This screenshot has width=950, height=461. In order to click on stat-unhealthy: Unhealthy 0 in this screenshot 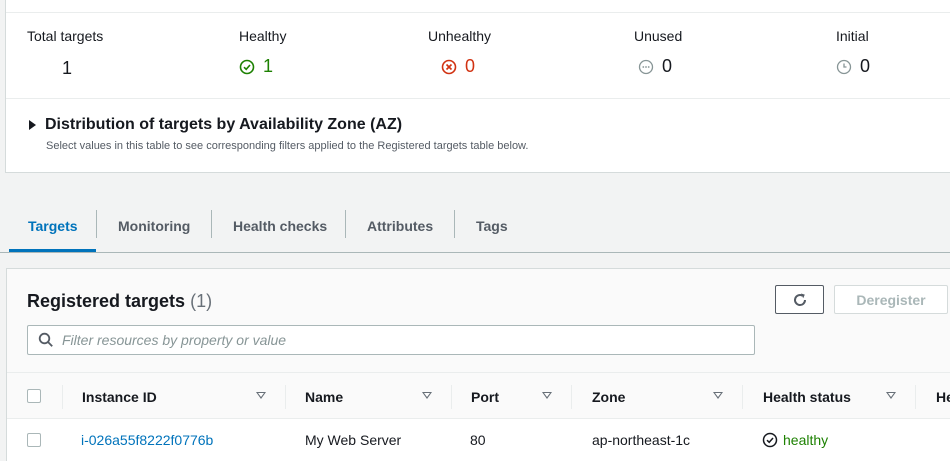, I will do `click(459, 52)`.